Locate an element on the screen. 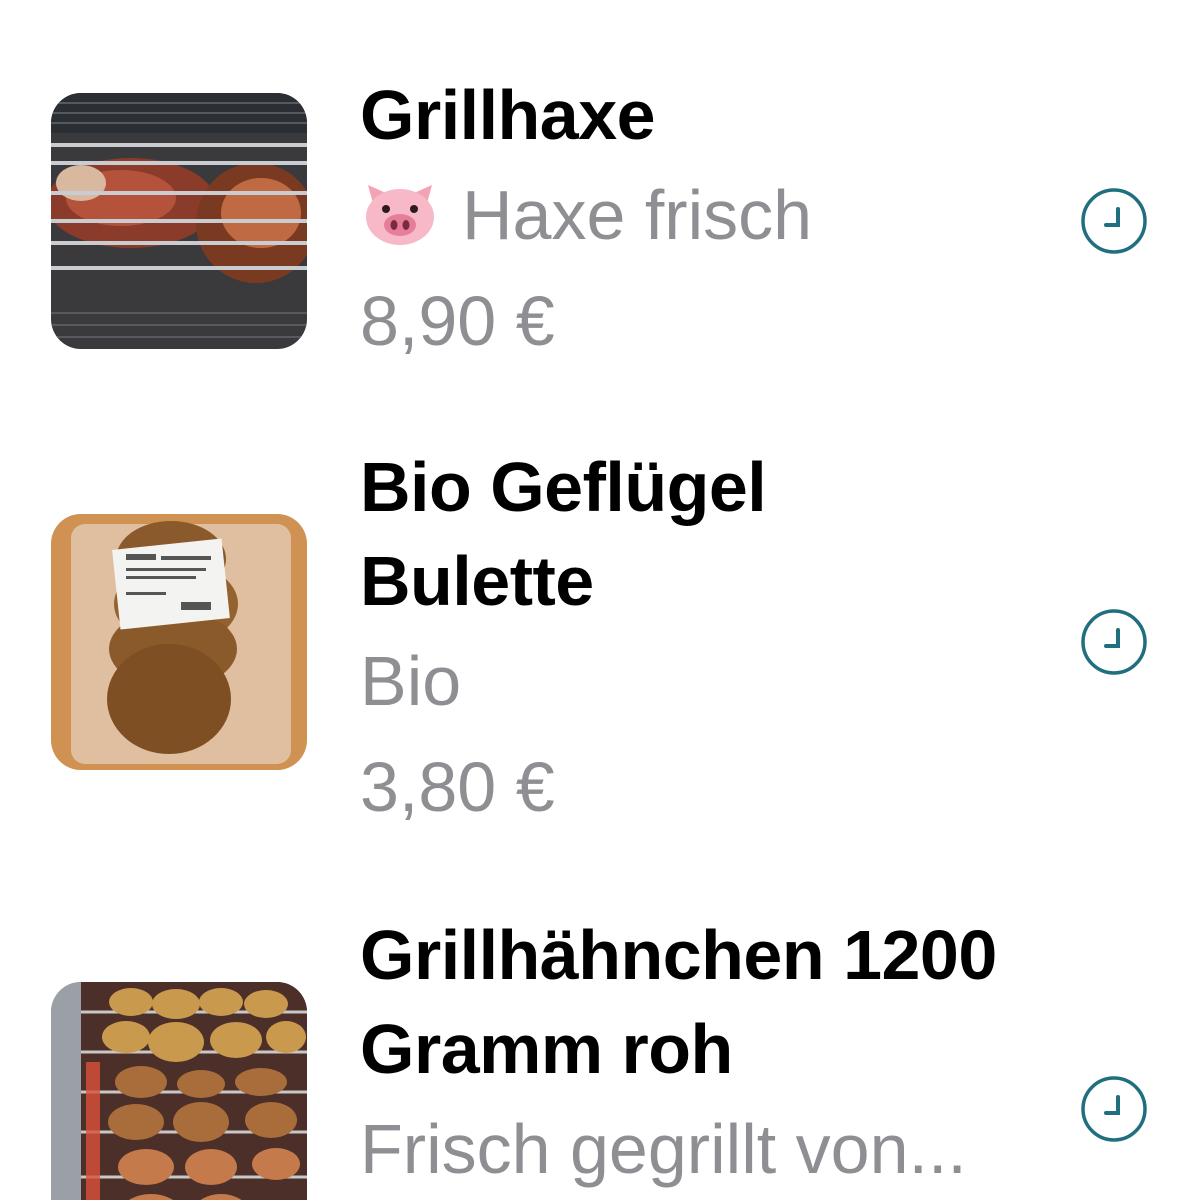  product-image-grillhaehnchen is located at coordinates (179, 1091).